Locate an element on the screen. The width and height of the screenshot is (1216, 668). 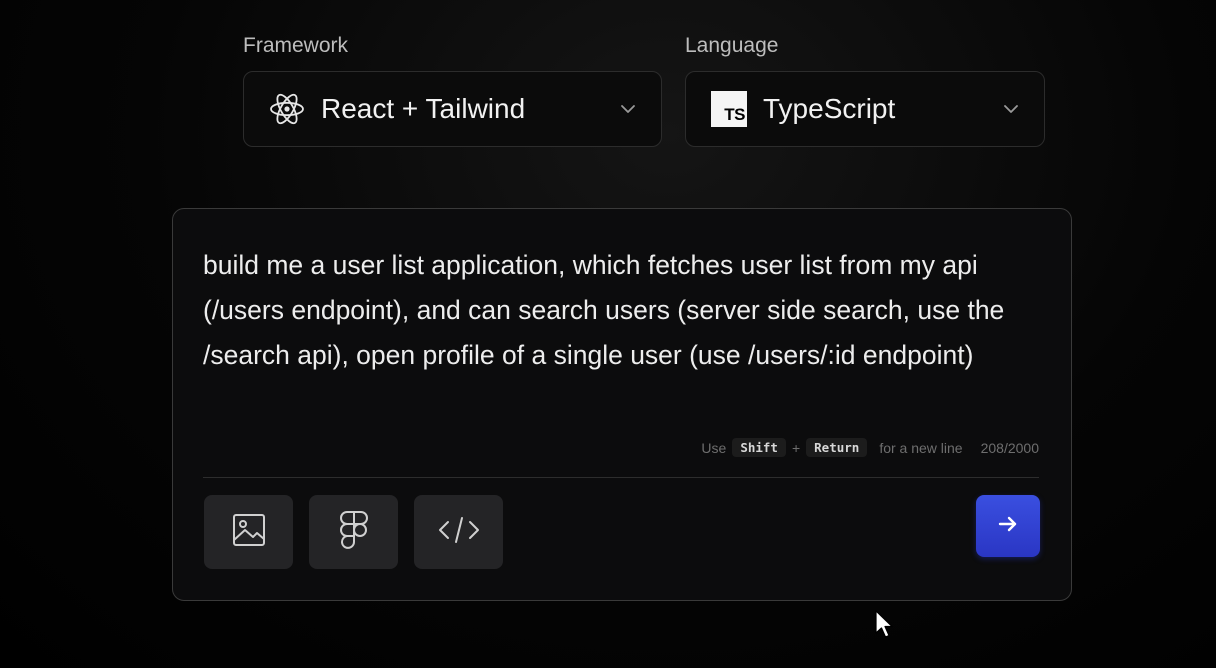
framework-label: Framework is located at coordinates (296, 45).